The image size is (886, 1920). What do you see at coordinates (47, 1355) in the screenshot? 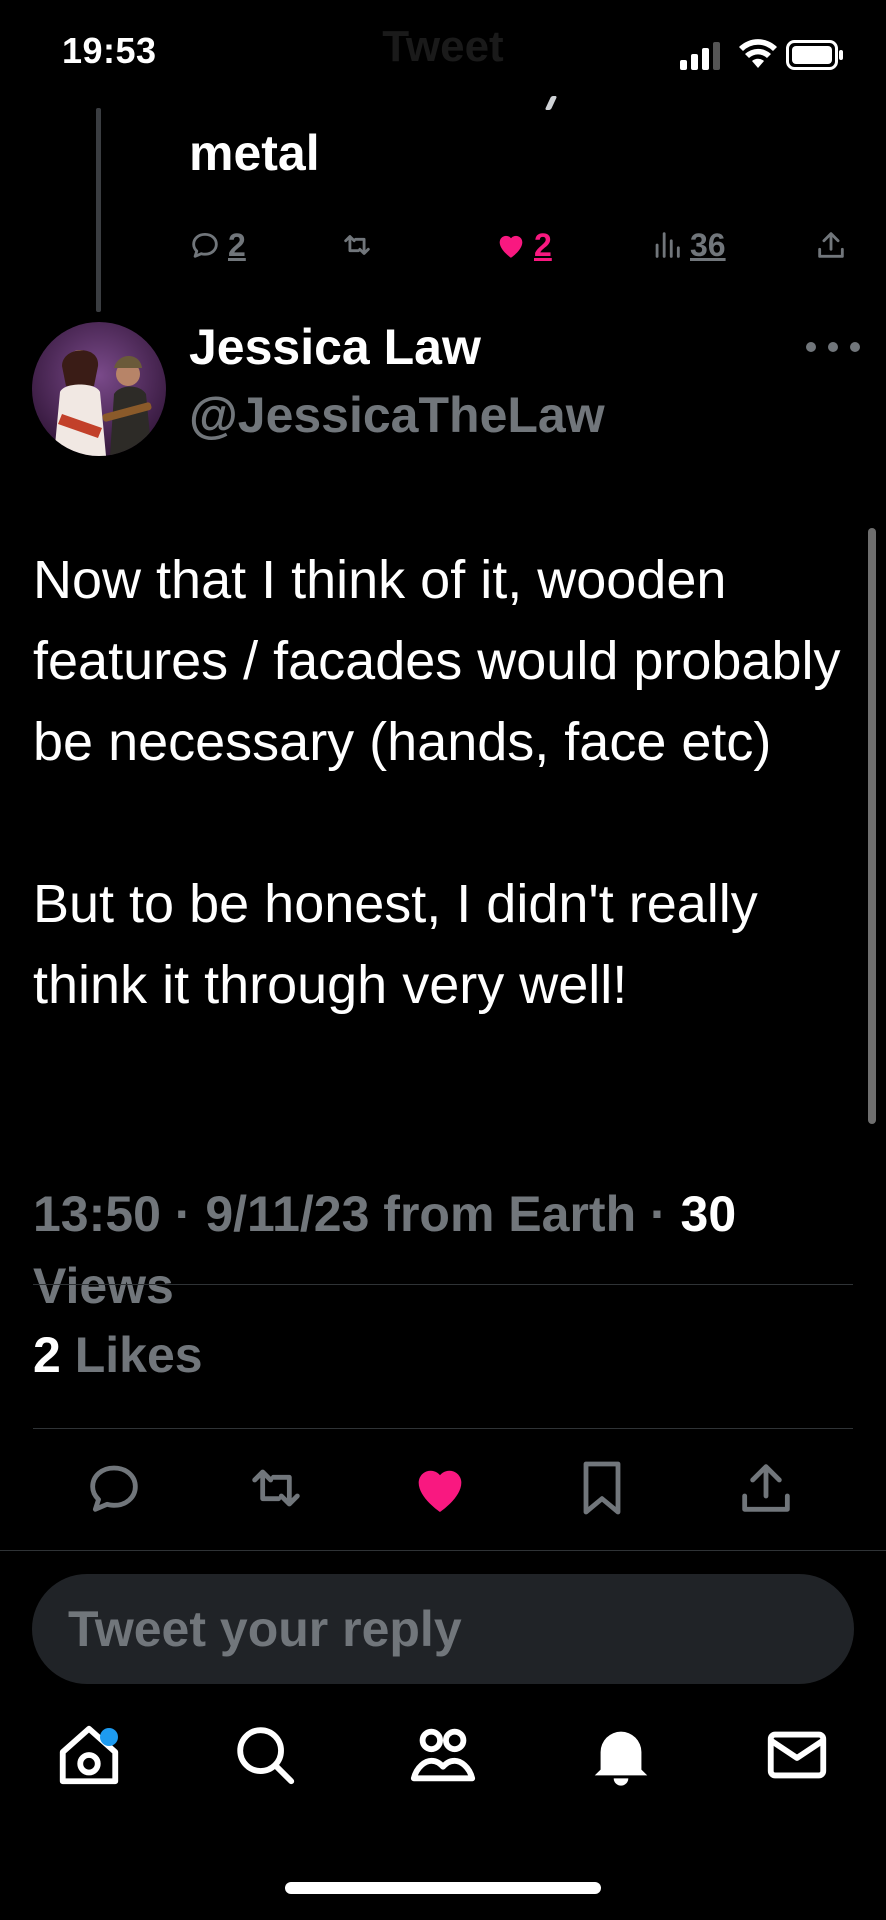
I see `likes-count: 2` at bounding box center [47, 1355].